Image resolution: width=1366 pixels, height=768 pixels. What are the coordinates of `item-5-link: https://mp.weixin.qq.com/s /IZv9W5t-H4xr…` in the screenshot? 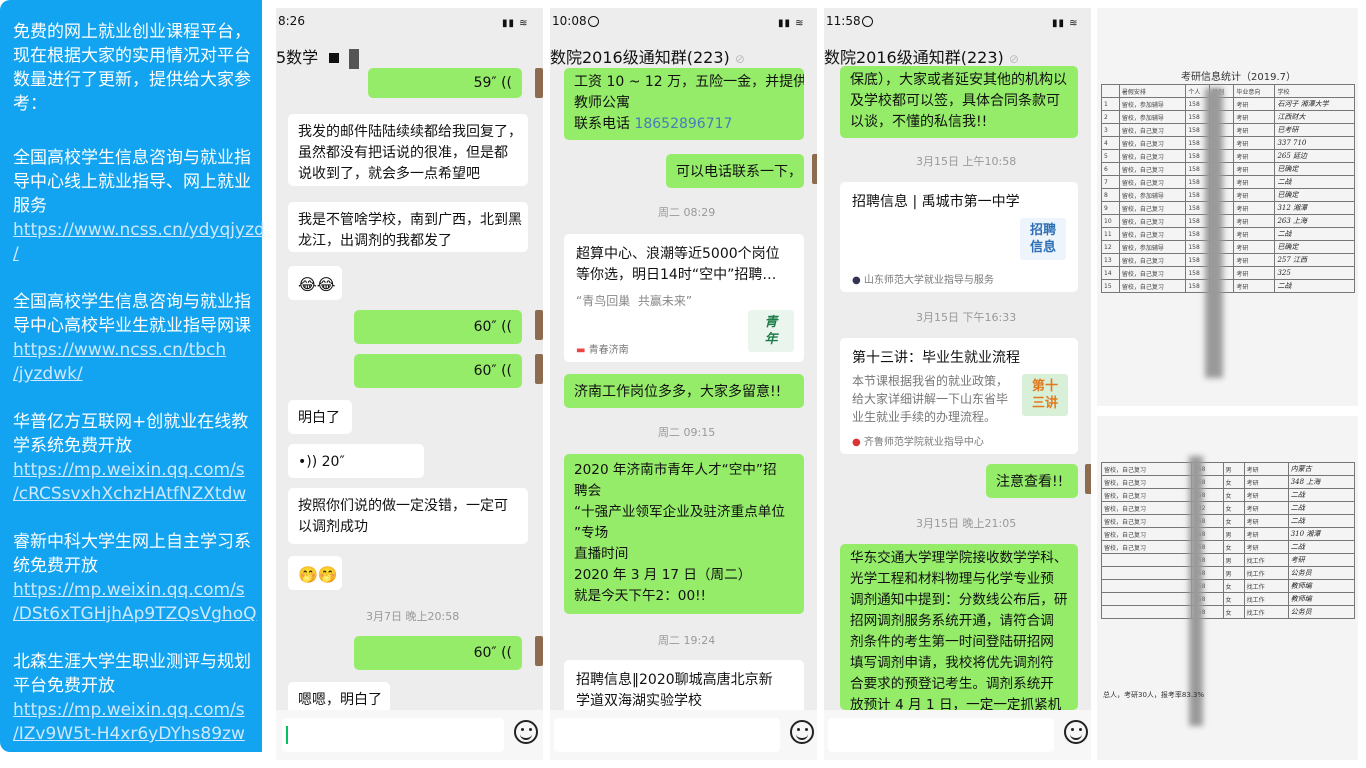 It's located at (138, 722).